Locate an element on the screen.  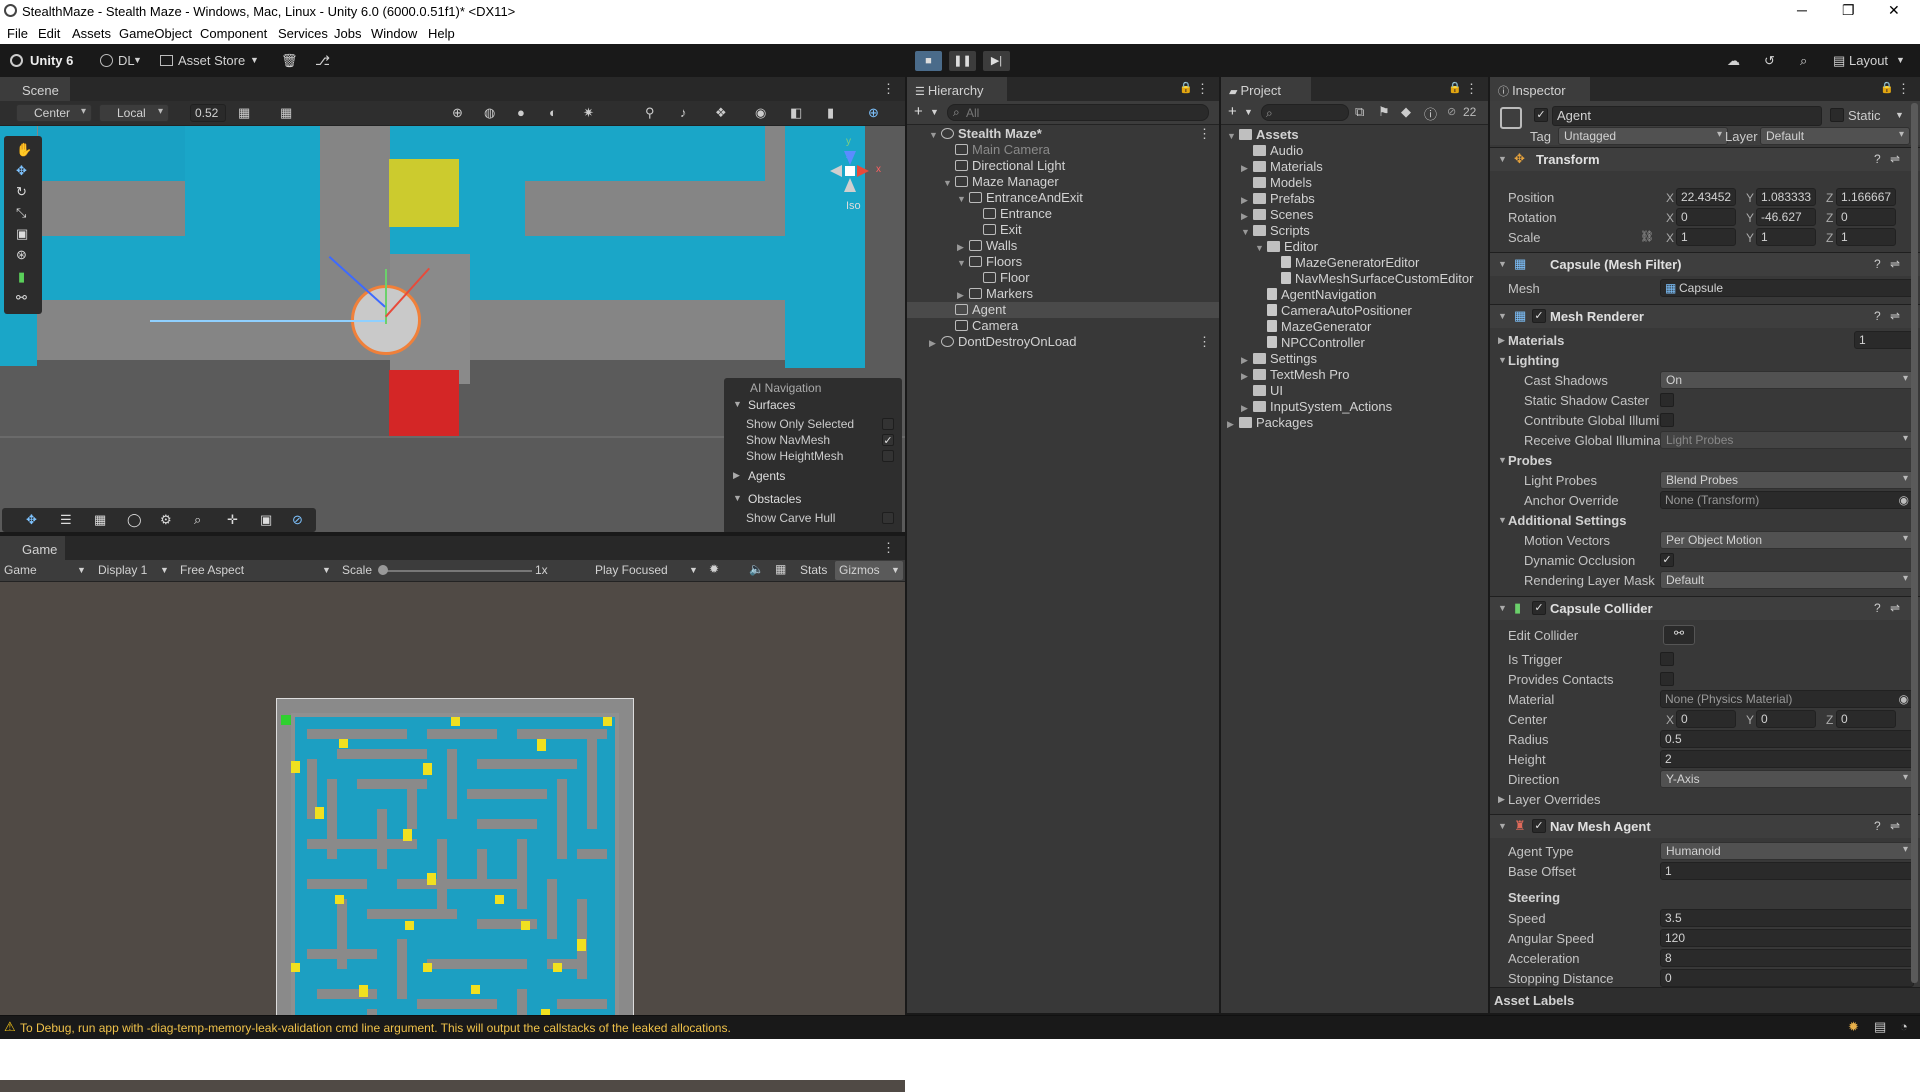
stopping-distance-field: 0 is located at coordinates (1787, 978).